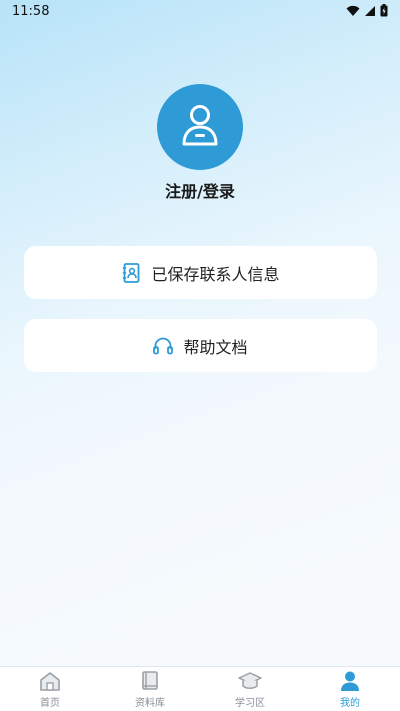  I want to click on user-avatar-icon, so click(200, 127).